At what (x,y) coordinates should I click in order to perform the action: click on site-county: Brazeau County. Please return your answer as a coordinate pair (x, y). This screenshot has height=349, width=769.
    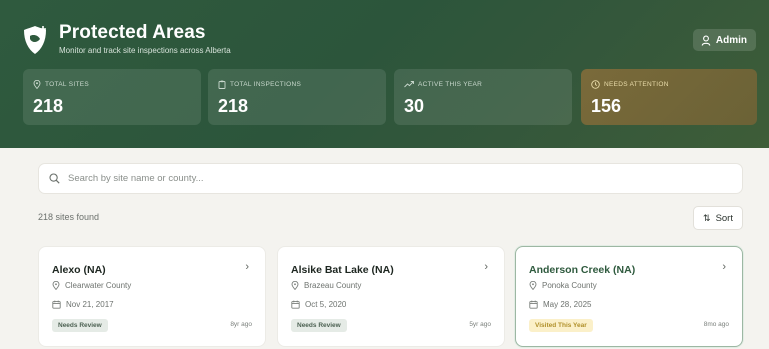
    Looking at the image, I should click on (333, 285).